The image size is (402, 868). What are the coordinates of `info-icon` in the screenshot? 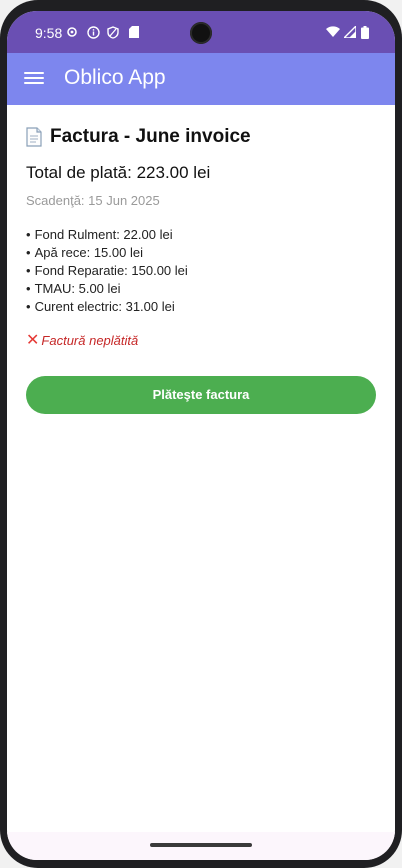 It's located at (93, 32).